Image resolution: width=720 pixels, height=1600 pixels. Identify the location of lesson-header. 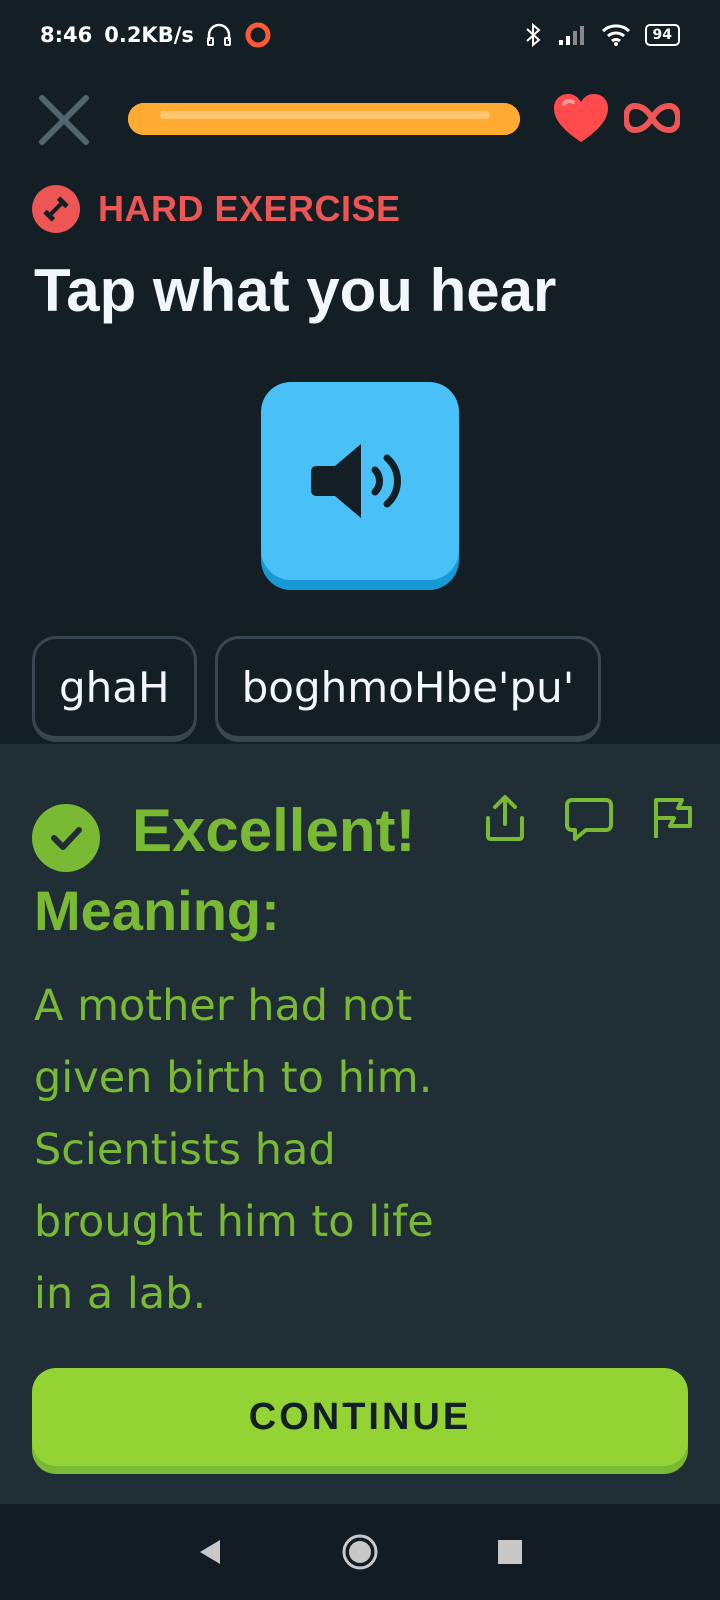
(360, 119).